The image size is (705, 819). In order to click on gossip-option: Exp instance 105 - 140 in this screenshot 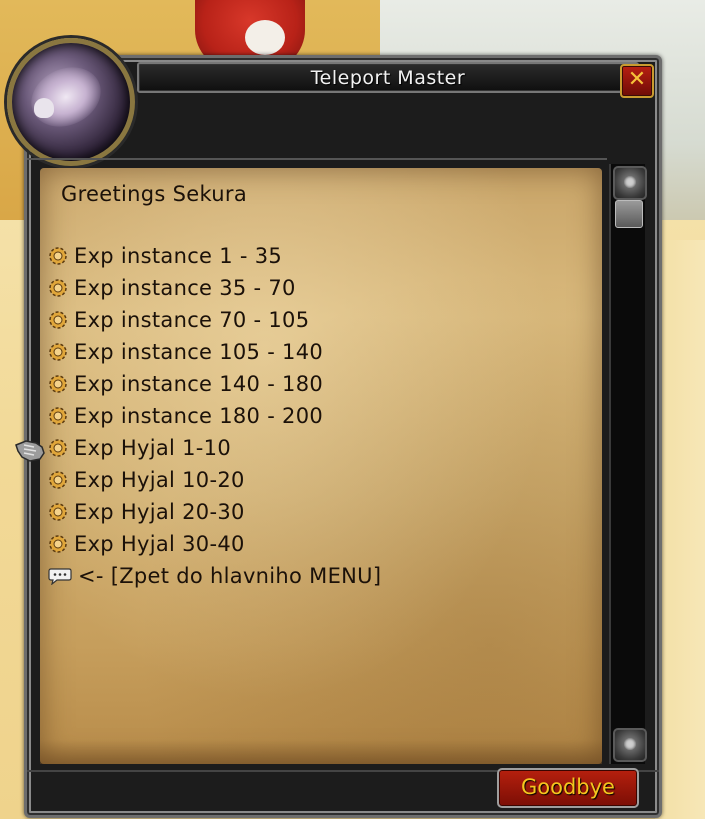, I will do `click(214, 352)`.